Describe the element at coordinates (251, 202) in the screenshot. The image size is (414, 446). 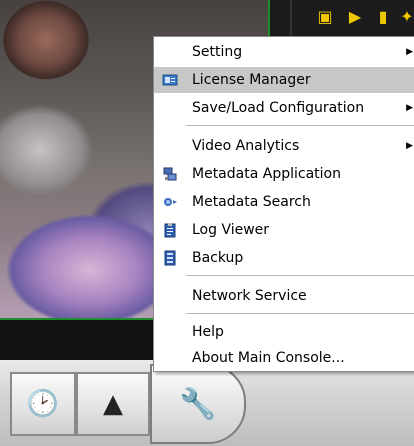
I see `menu-item-label: Metadata Search` at that location.